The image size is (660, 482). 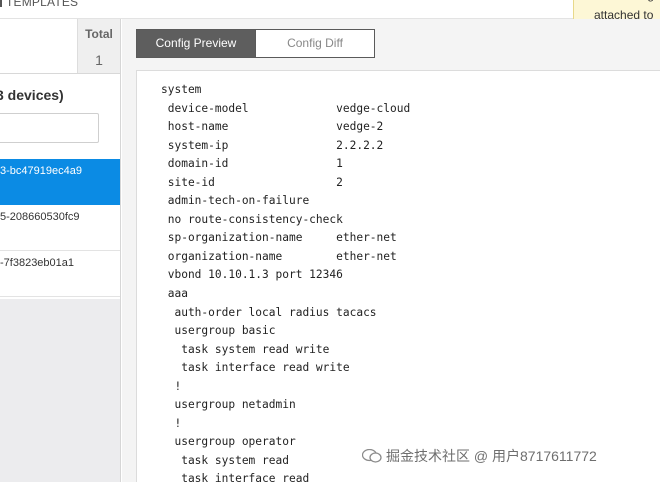 I want to click on config-line: no route-consistency-check, so click(x=252, y=219).